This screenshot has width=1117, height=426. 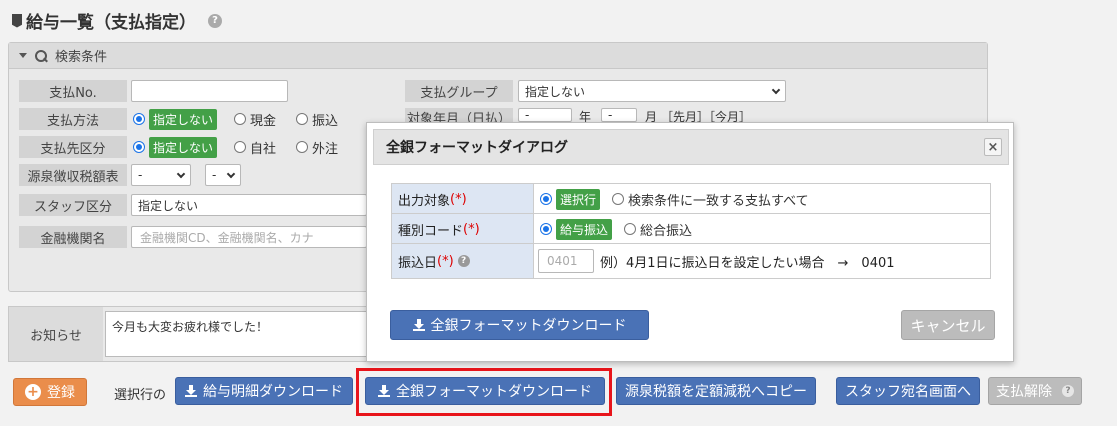 What do you see at coordinates (209, 91) in the screenshot?
I see `payment-no-input` at bounding box center [209, 91].